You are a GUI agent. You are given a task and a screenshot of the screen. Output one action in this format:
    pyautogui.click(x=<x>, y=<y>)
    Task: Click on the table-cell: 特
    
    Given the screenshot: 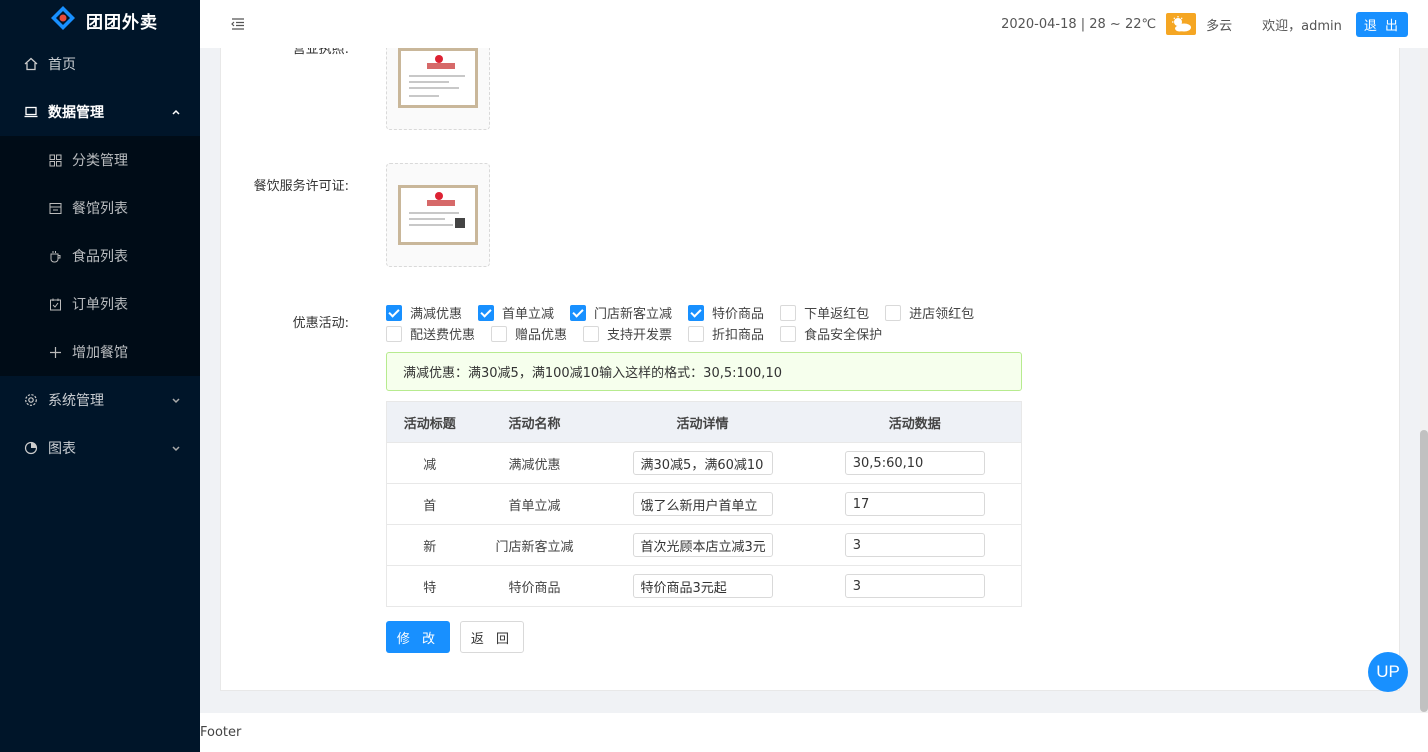 What is the action you would take?
    pyautogui.click(x=429, y=586)
    